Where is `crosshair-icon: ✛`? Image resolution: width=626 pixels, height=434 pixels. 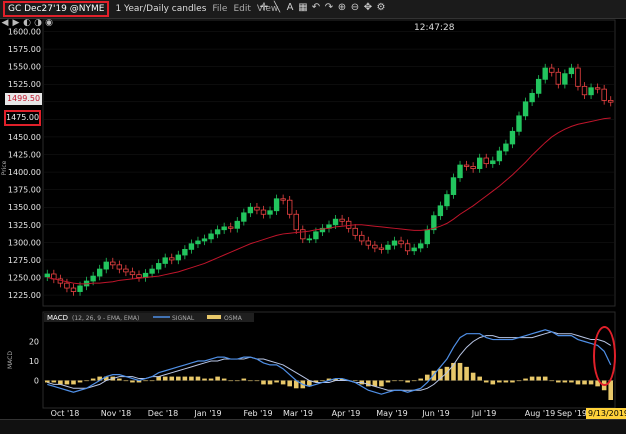
crosshair-icon: ✛ is located at coordinates (264, 8).